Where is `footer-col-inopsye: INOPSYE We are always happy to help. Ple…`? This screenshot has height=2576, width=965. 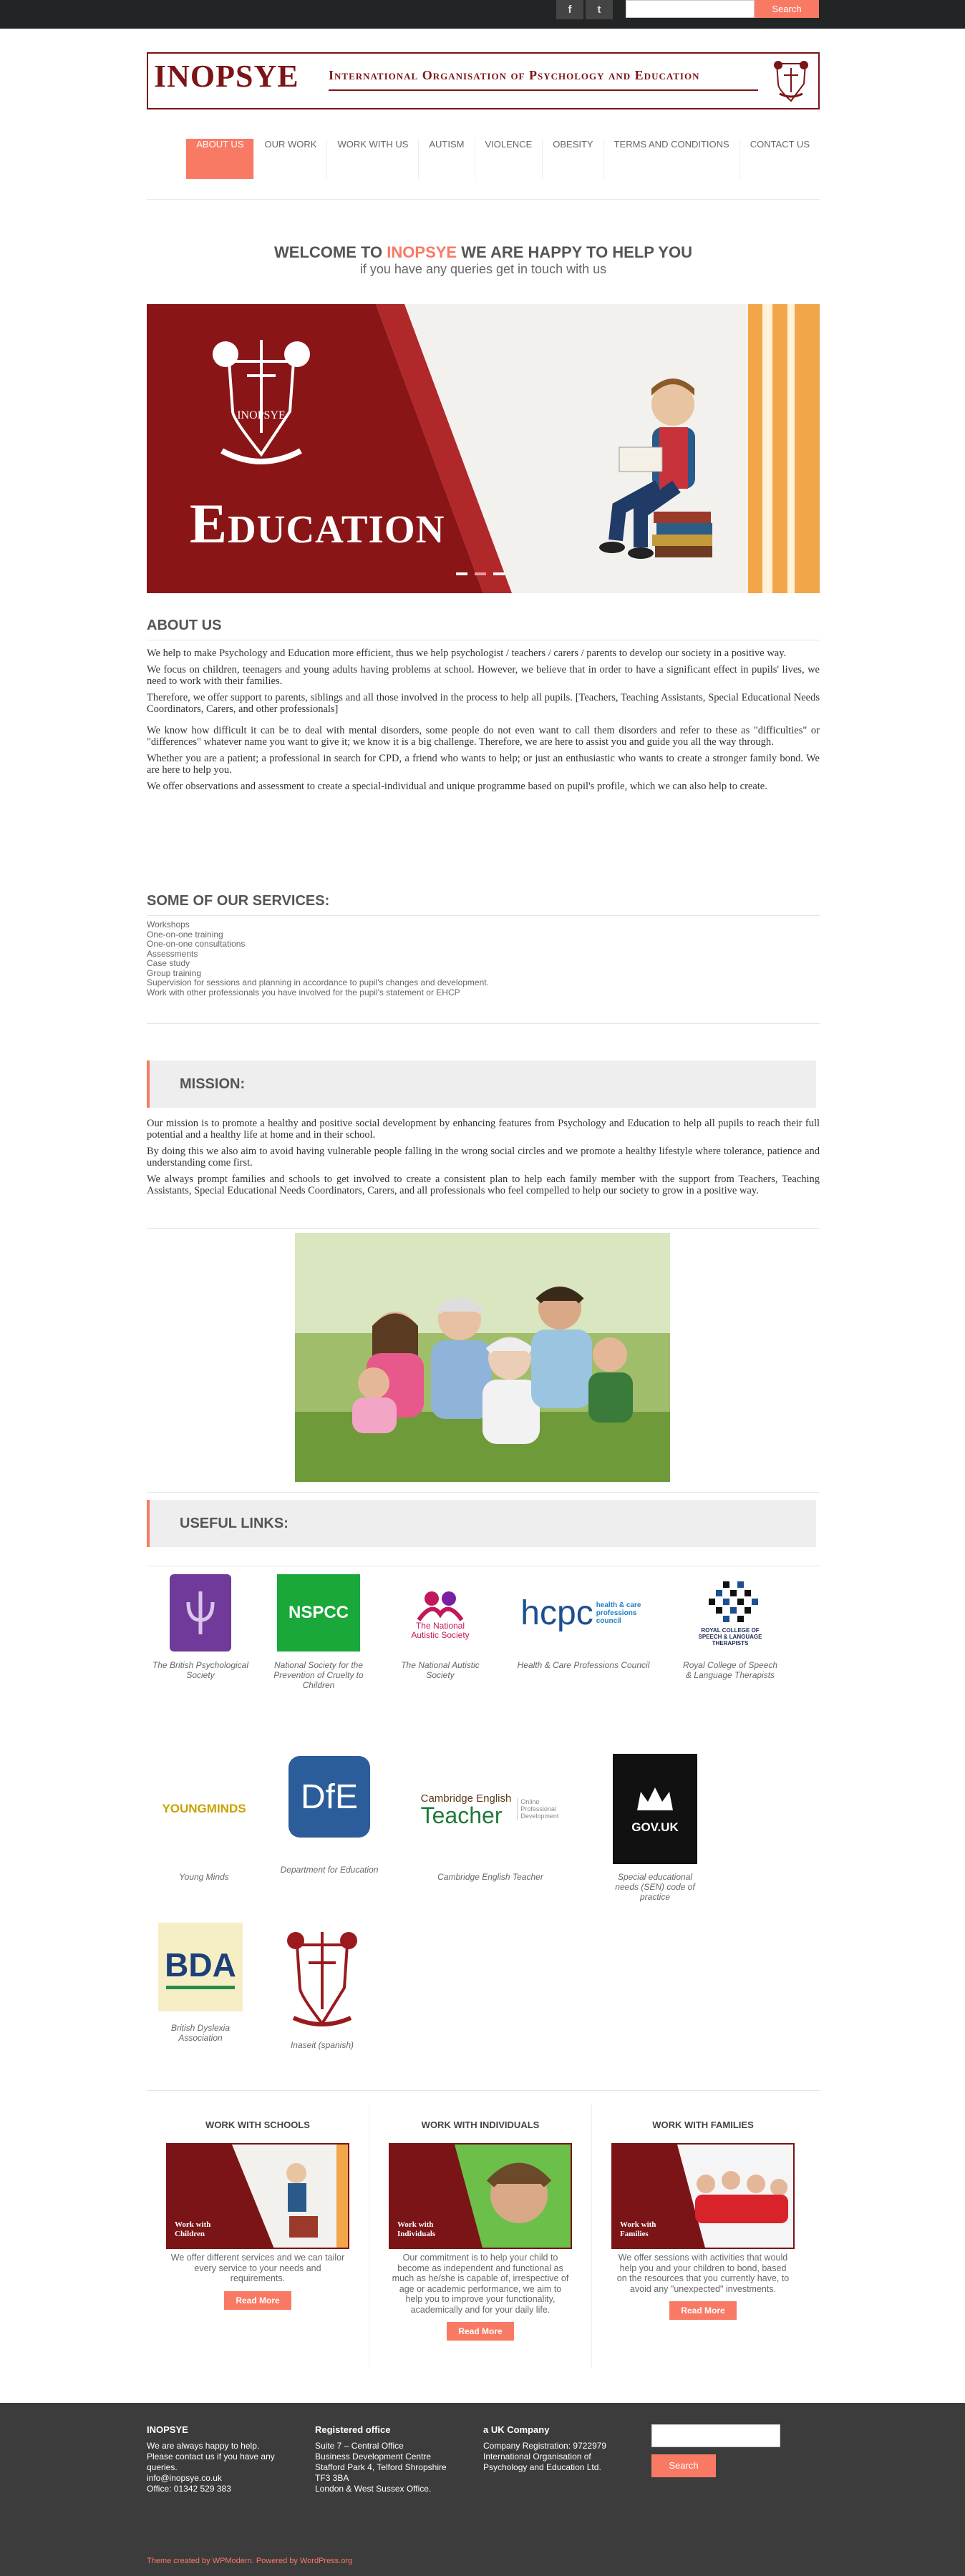 footer-col-inopsye: INOPSYE We are always happy to help. Ple… is located at coordinates (218, 2459).